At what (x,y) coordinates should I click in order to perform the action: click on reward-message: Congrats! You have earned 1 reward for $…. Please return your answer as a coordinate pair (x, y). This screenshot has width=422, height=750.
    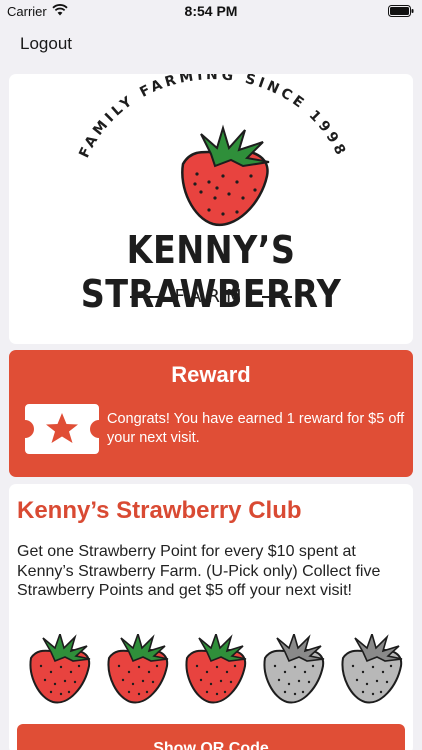
    Looking at the image, I should click on (256, 428).